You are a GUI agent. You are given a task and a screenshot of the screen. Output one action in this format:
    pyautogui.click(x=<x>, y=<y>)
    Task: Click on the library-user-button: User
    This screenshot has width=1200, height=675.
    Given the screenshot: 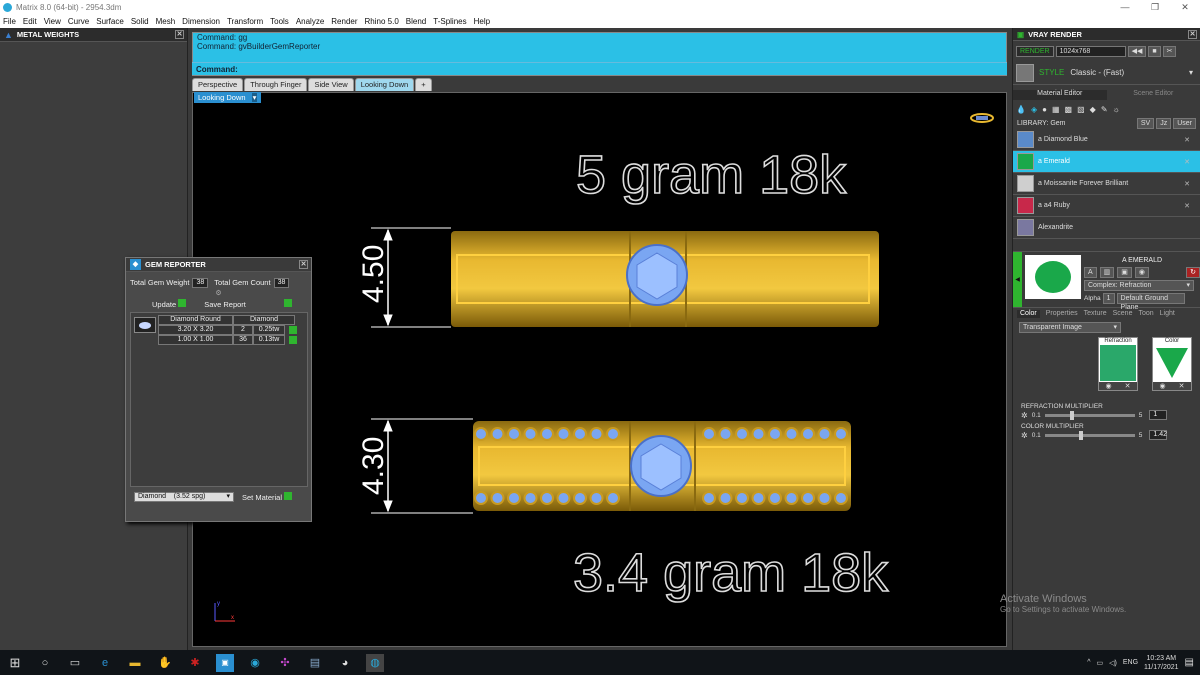 What is the action you would take?
    pyautogui.click(x=1184, y=123)
    